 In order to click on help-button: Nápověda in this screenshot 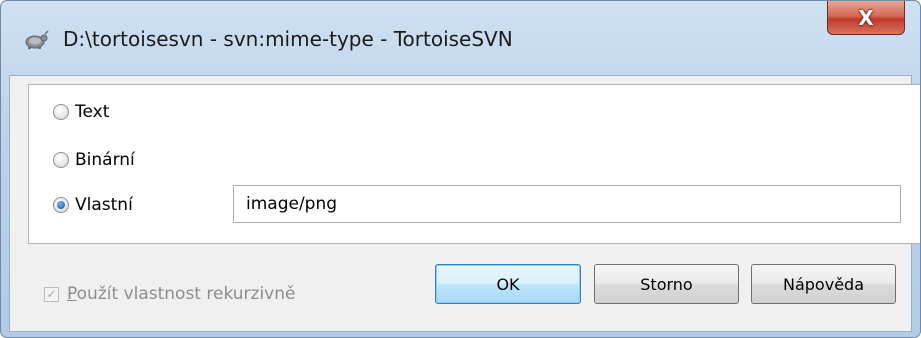, I will do `click(823, 284)`.